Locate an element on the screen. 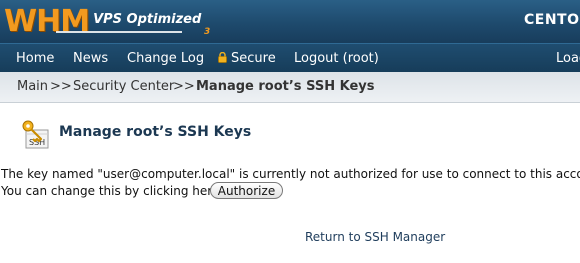 The width and height of the screenshot is (580, 263). os-label: CENTOS 6 is located at coordinates (552, 20).